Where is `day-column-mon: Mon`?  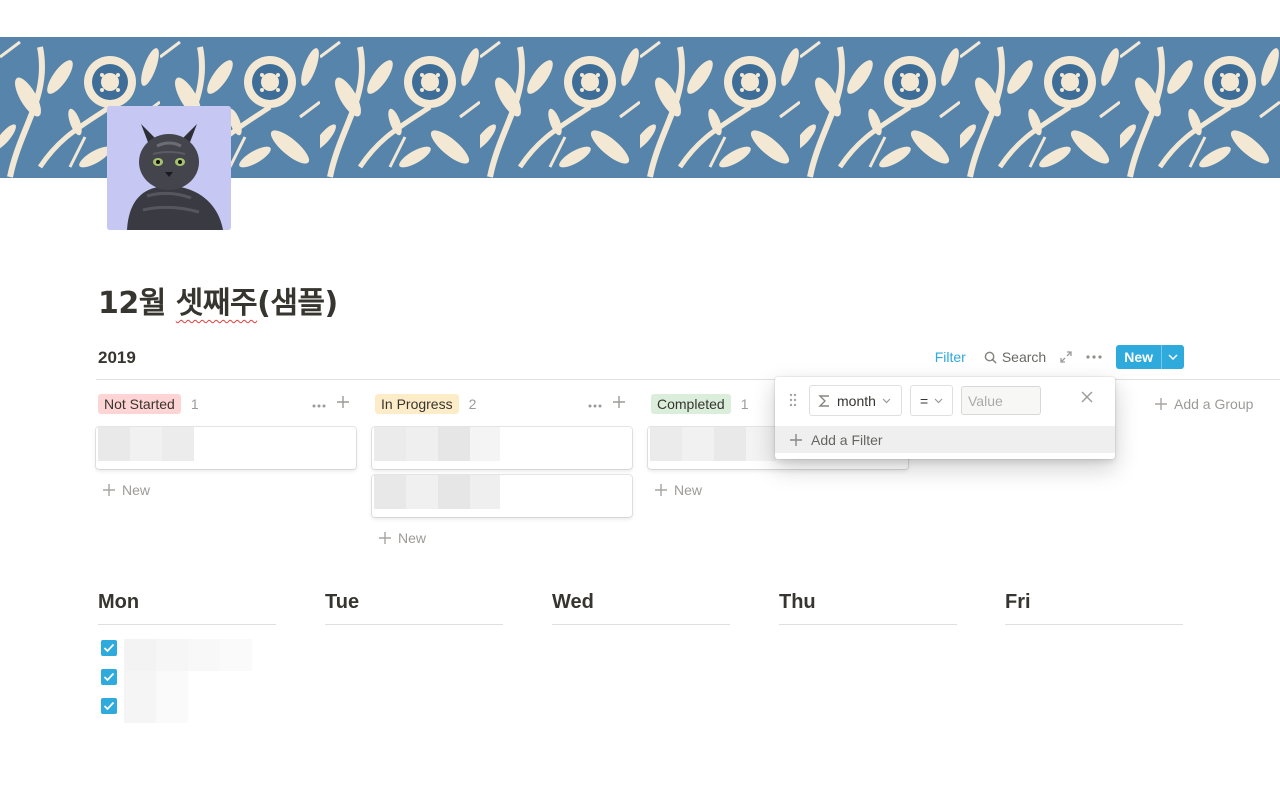
day-column-mon: Mon is located at coordinates (187, 607).